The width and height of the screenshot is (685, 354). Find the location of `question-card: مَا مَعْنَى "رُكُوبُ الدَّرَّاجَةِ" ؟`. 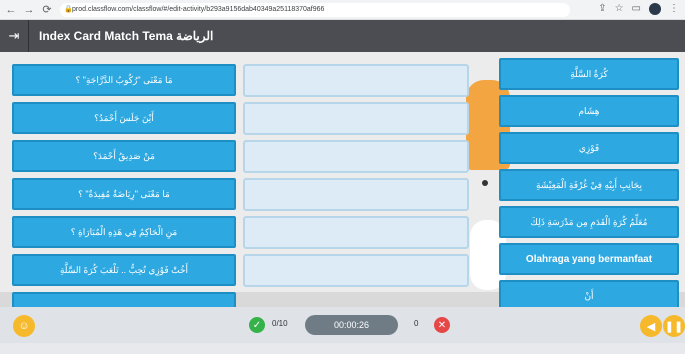

question-card: مَا مَعْنَى "رُكُوبُ الدَّرَّاجَةِ" ؟ is located at coordinates (124, 80).